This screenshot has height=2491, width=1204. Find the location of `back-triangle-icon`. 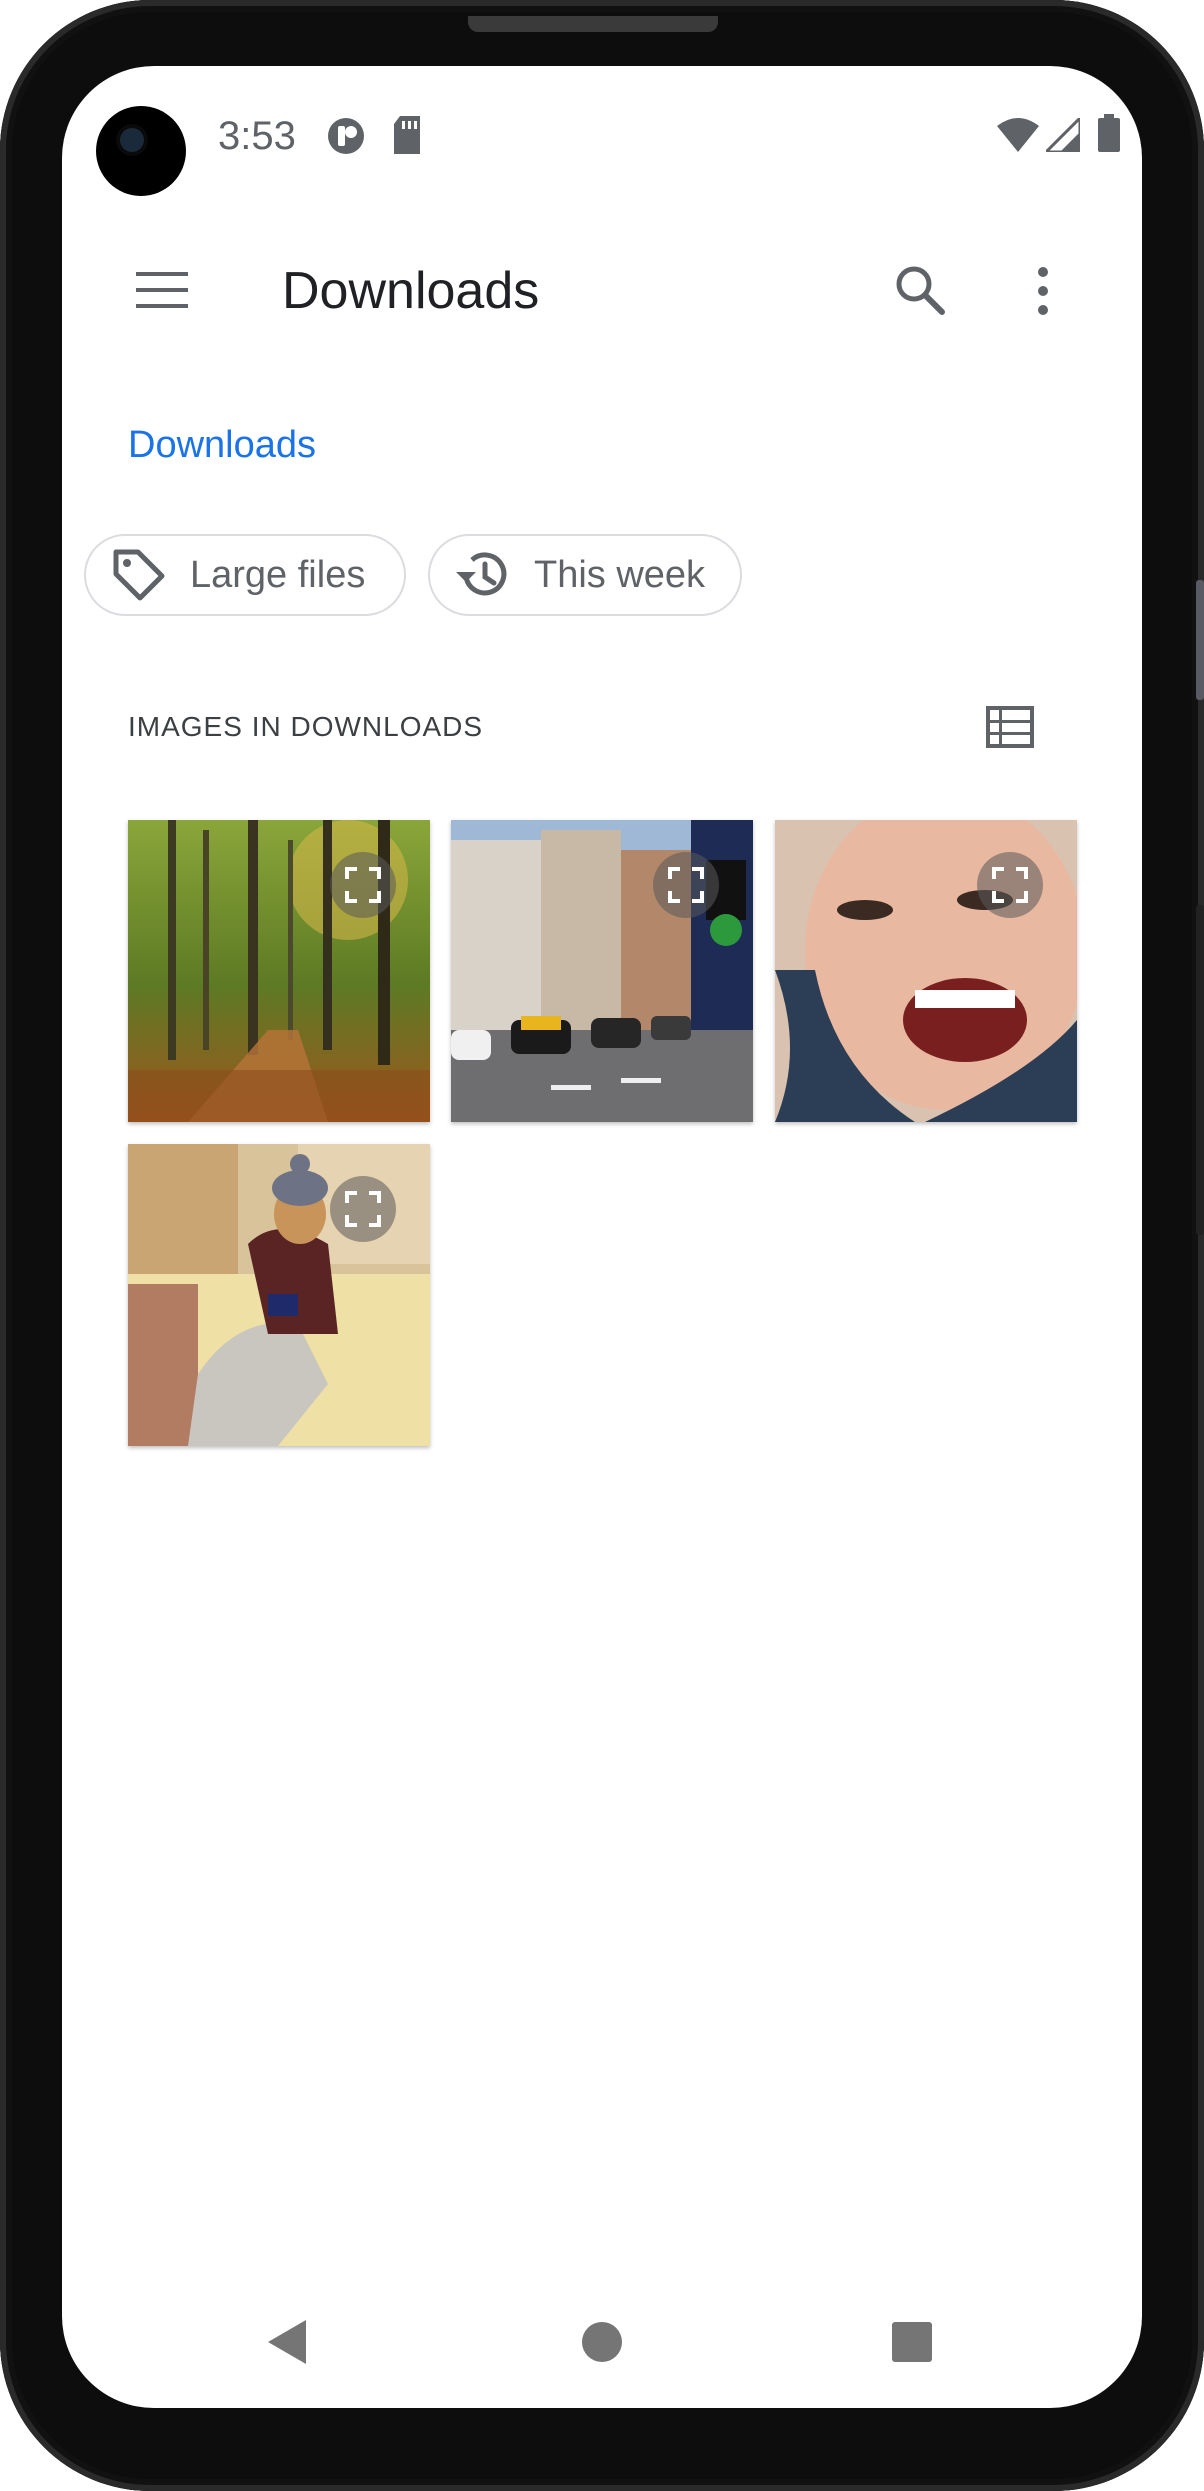

back-triangle-icon is located at coordinates (287, 2344).